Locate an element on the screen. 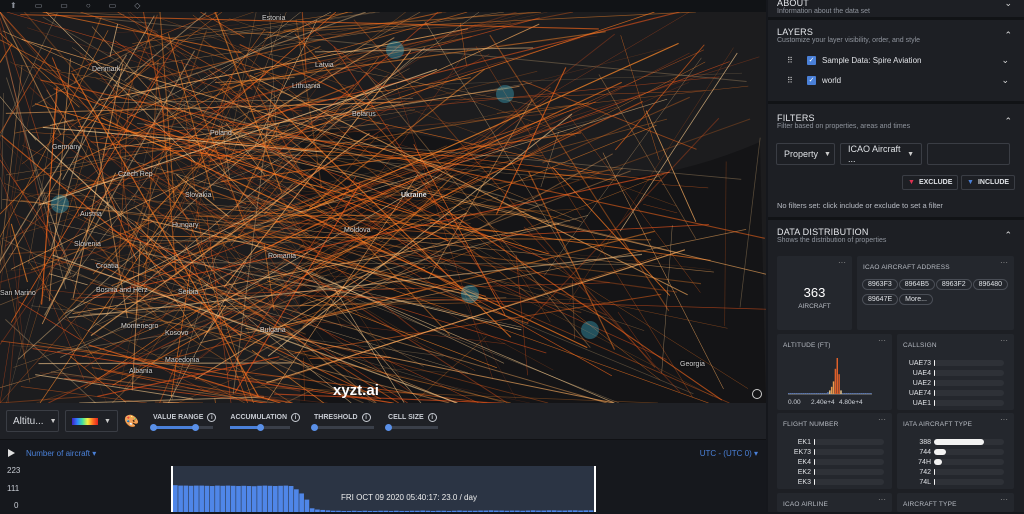  value-pill: 89647E is located at coordinates (880, 299).